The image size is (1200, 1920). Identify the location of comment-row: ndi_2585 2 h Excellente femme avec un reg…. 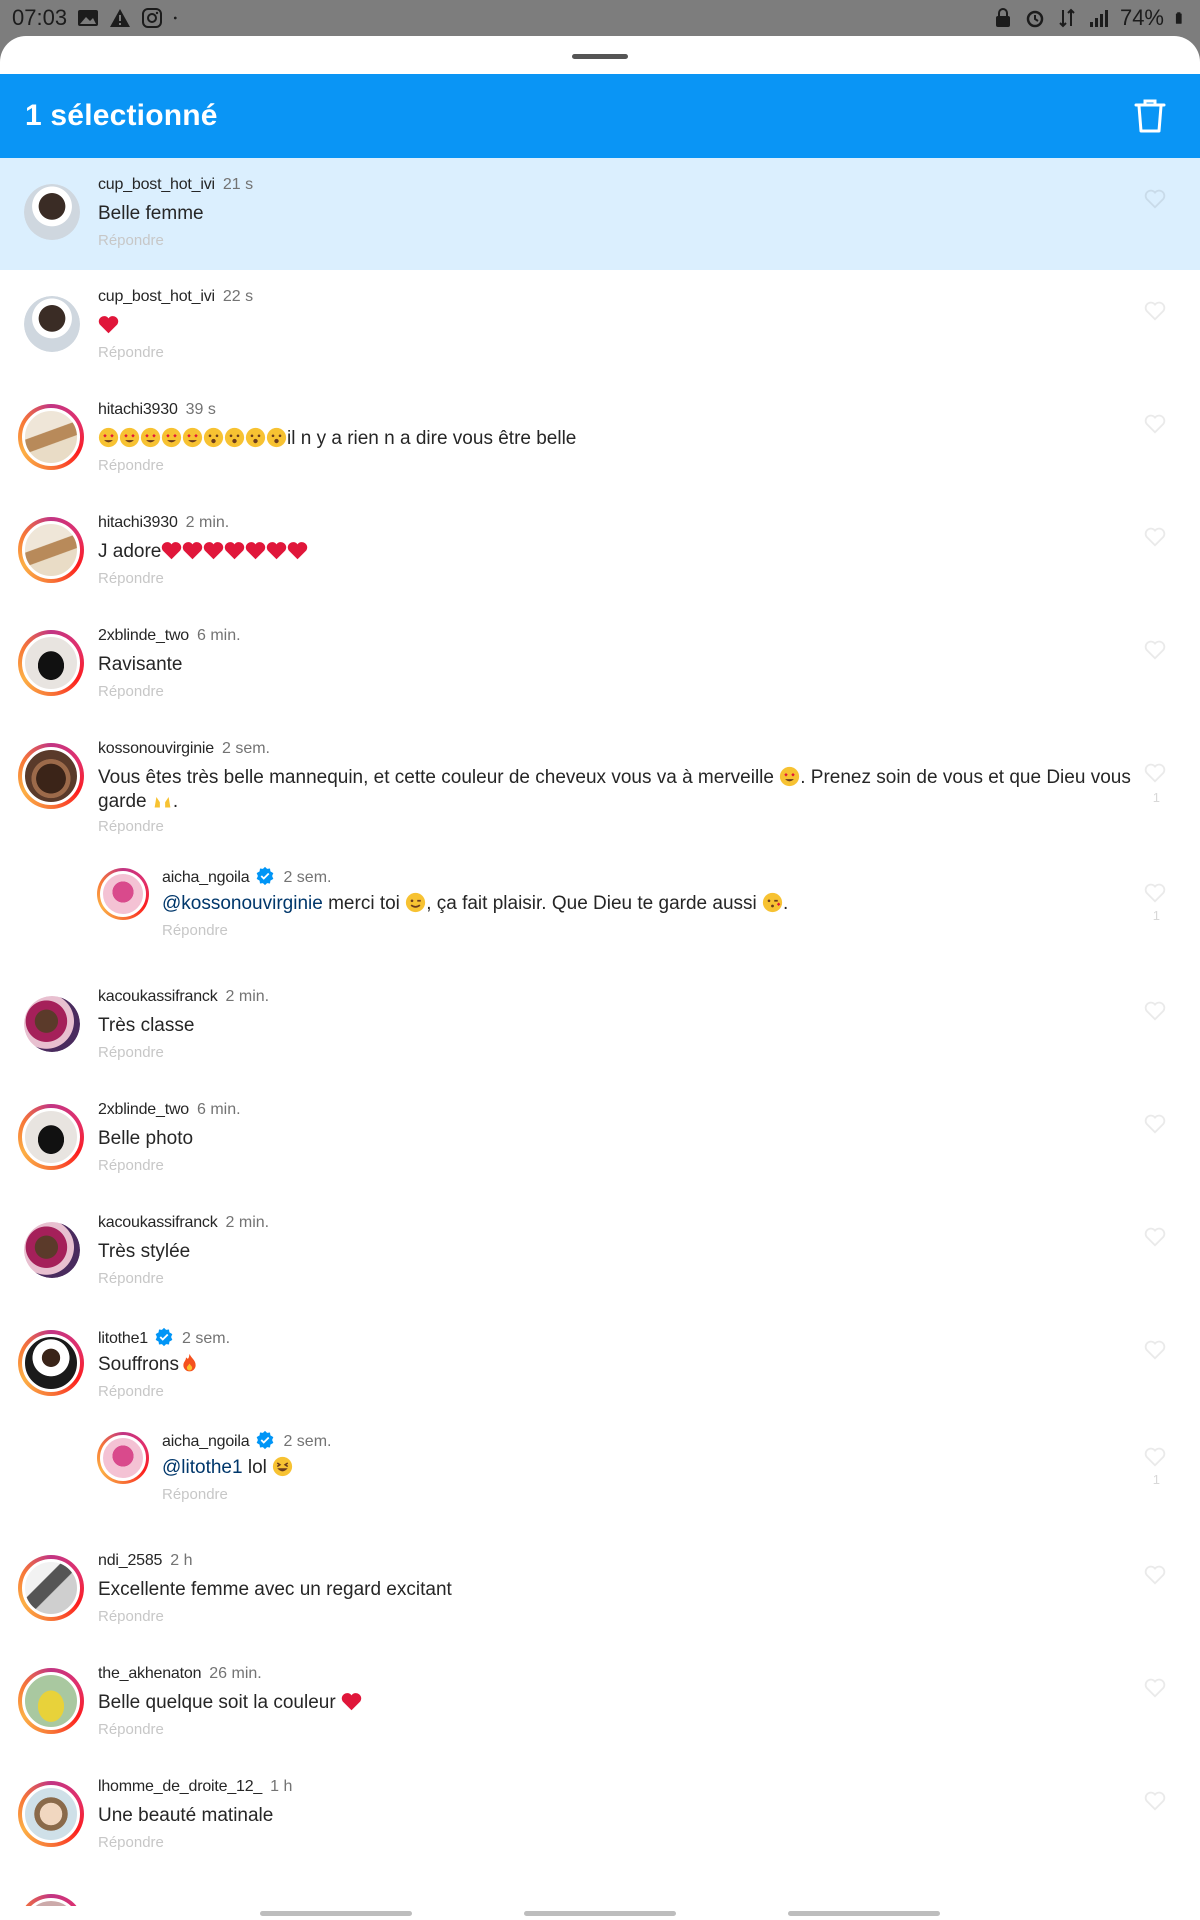
(600, 1590).